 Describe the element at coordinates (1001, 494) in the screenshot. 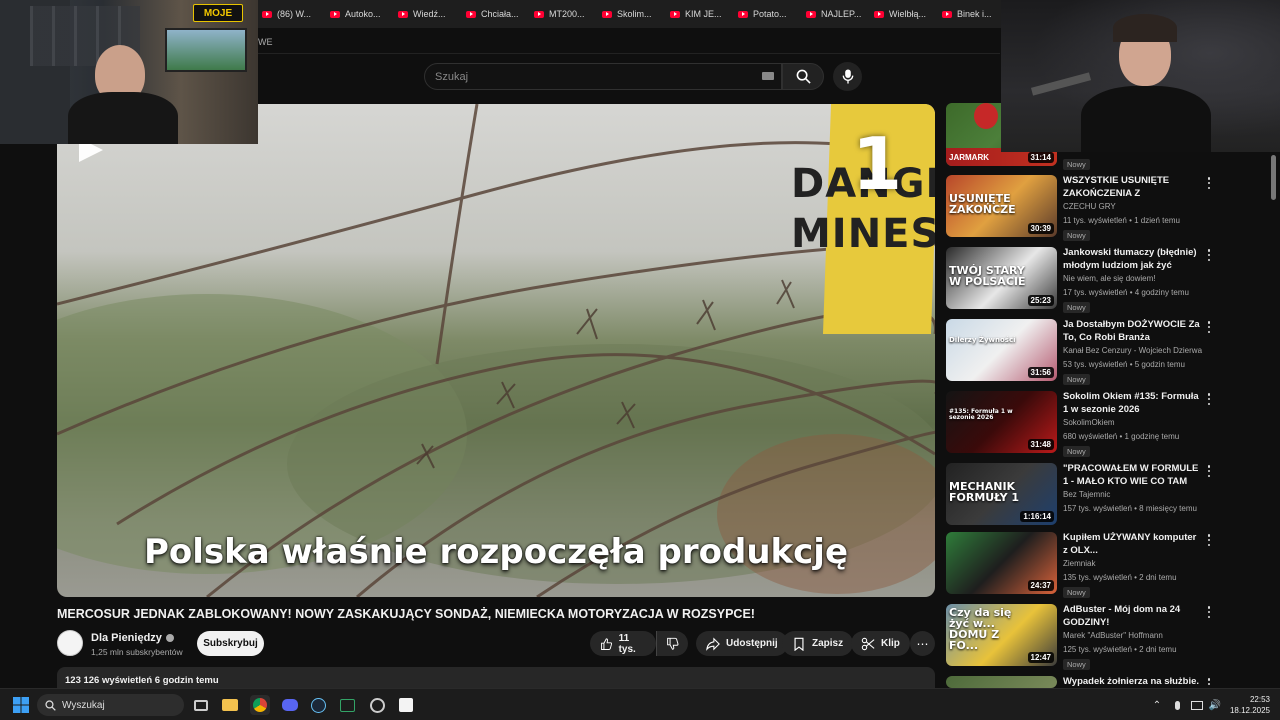

I see `recommendation-thumbnail: MECHANIK FORMUŁY 1 1:16:14` at that location.